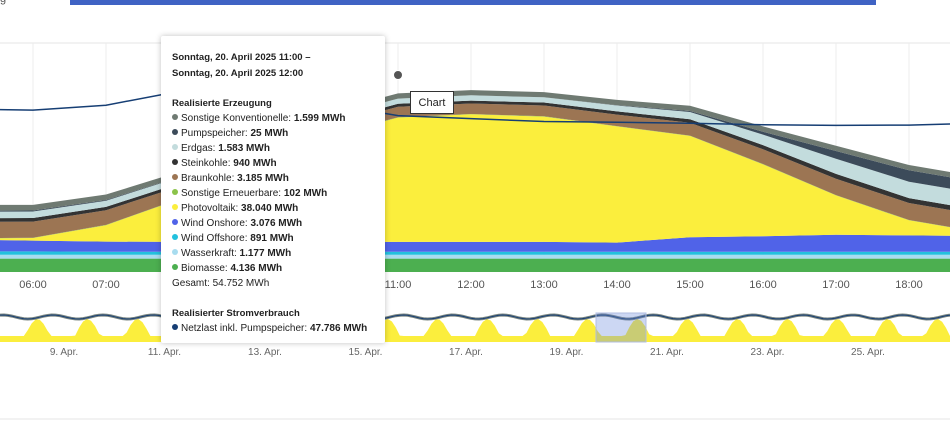  Describe the element at coordinates (475, 330) in the screenshot. I see `navigator-solar-area` at that location.